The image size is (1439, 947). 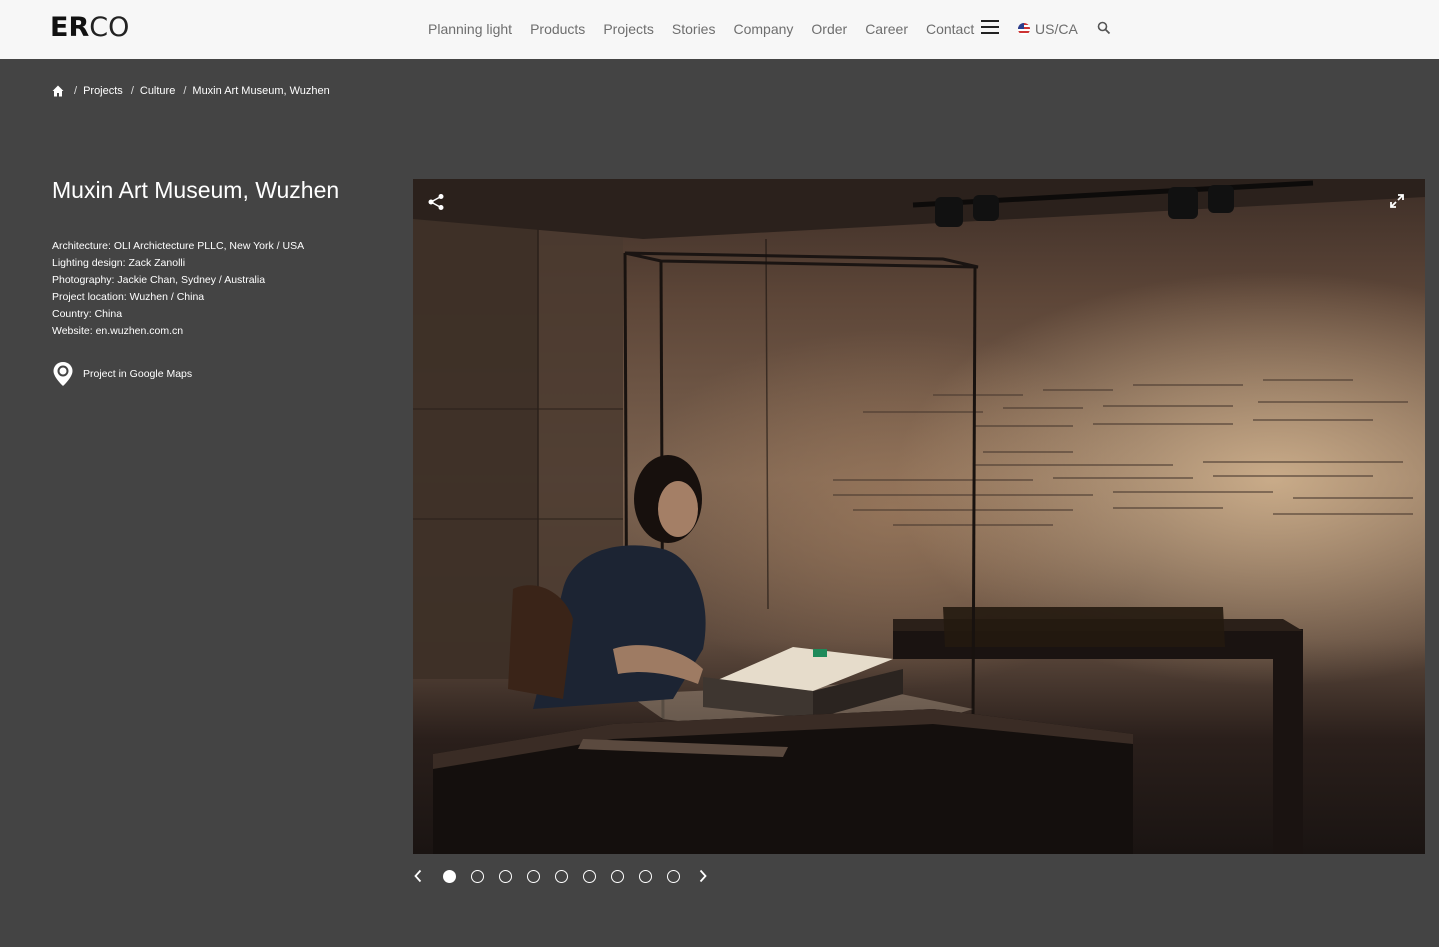 I want to click on us-flag-icon, so click(x=1024, y=29).